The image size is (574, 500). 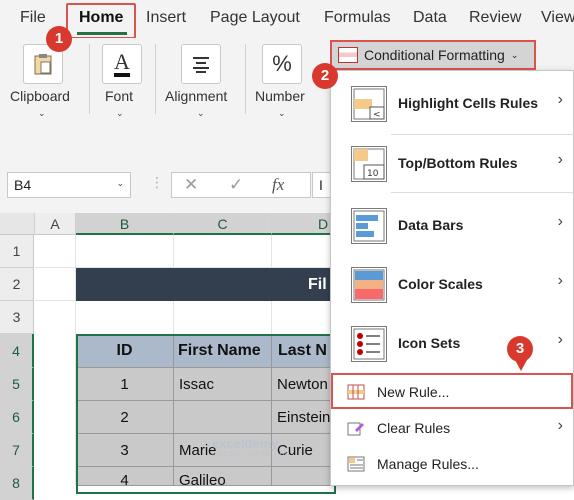 I want to click on manage-rules-icon, so click(x=356, y=464).